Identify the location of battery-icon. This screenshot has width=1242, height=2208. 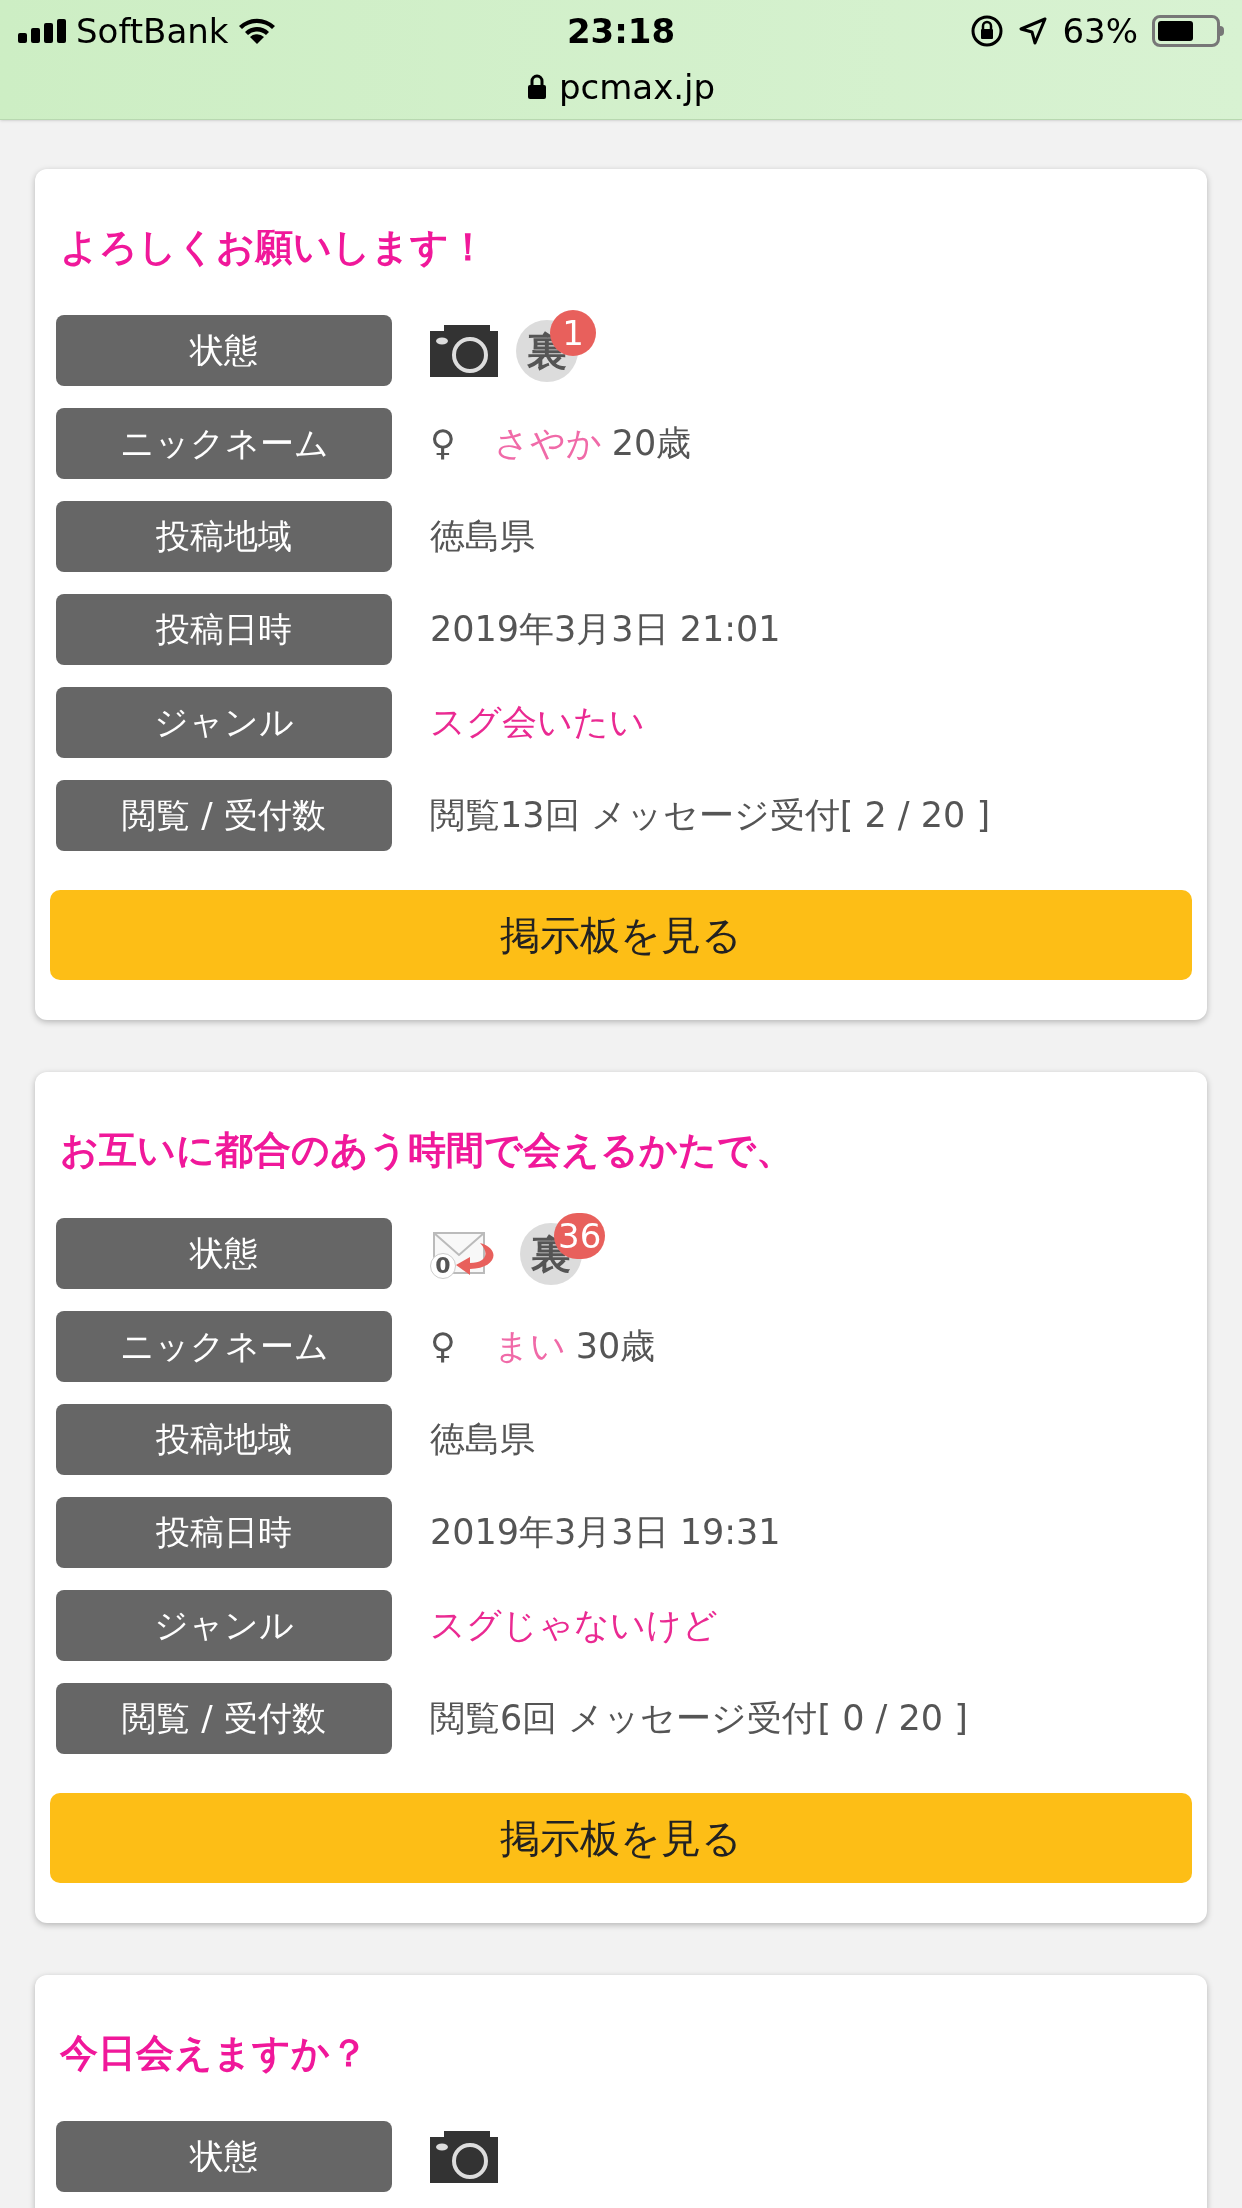
(1188, 31).